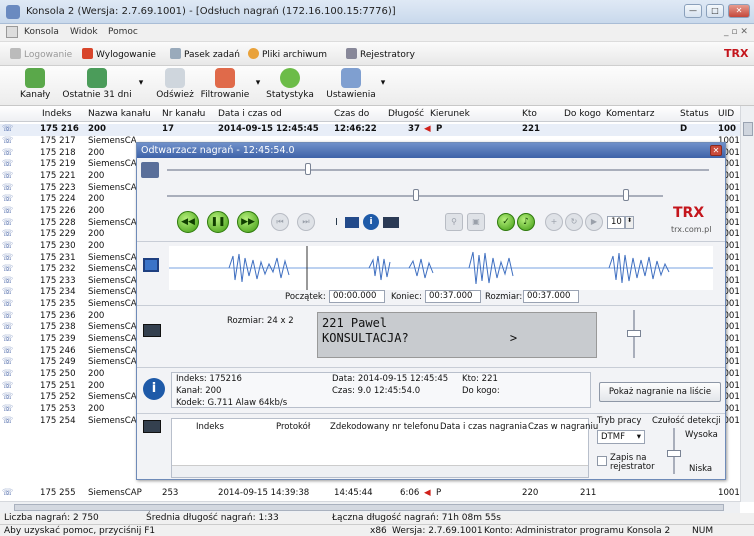 The image size is (754, 536). What do you see at coordinates (594, 222) in the screenshot?
I see `play-small-icon: ▶` at bounding box center [594, 222].